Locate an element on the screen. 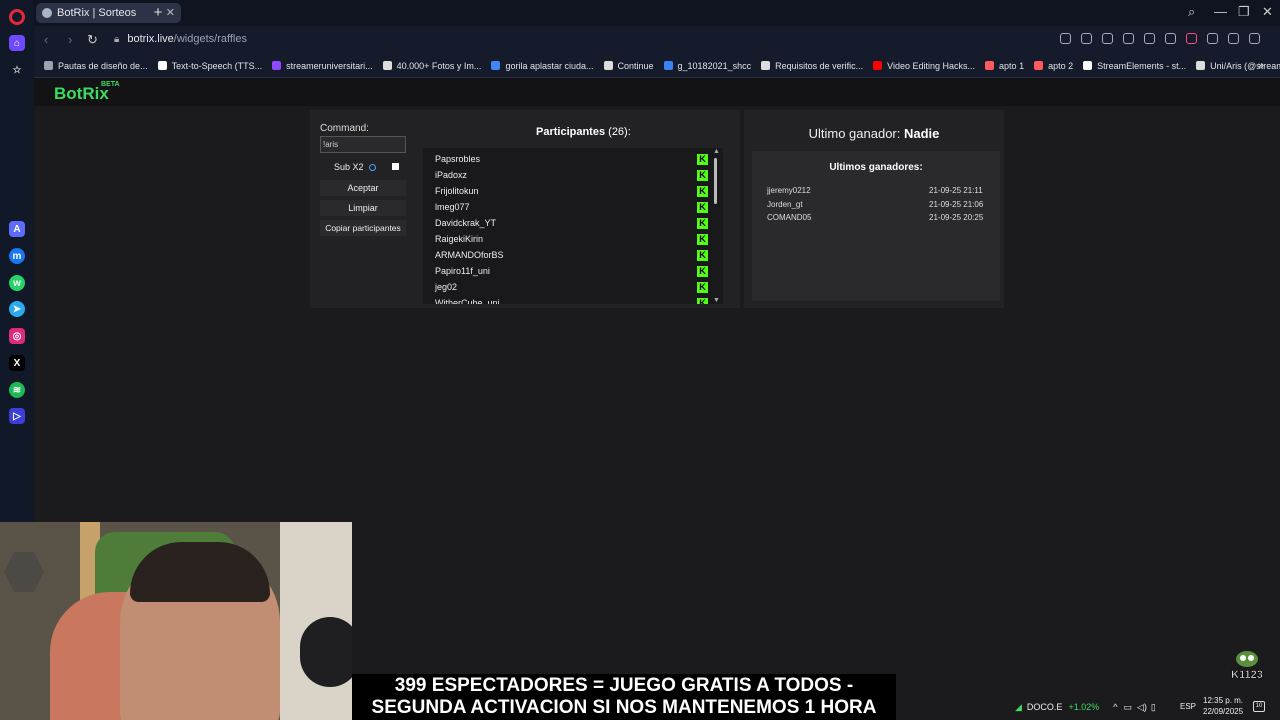 The height and width of the screenshot is (720, 1280). search-icon is located at coordinates (1065, 38).